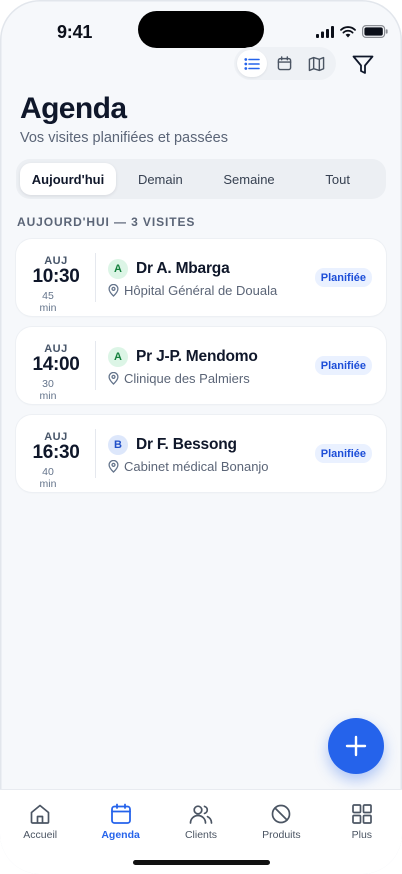 This screenshot has width=402, height=874. I want to click on view-toggle, so click(285, 63).